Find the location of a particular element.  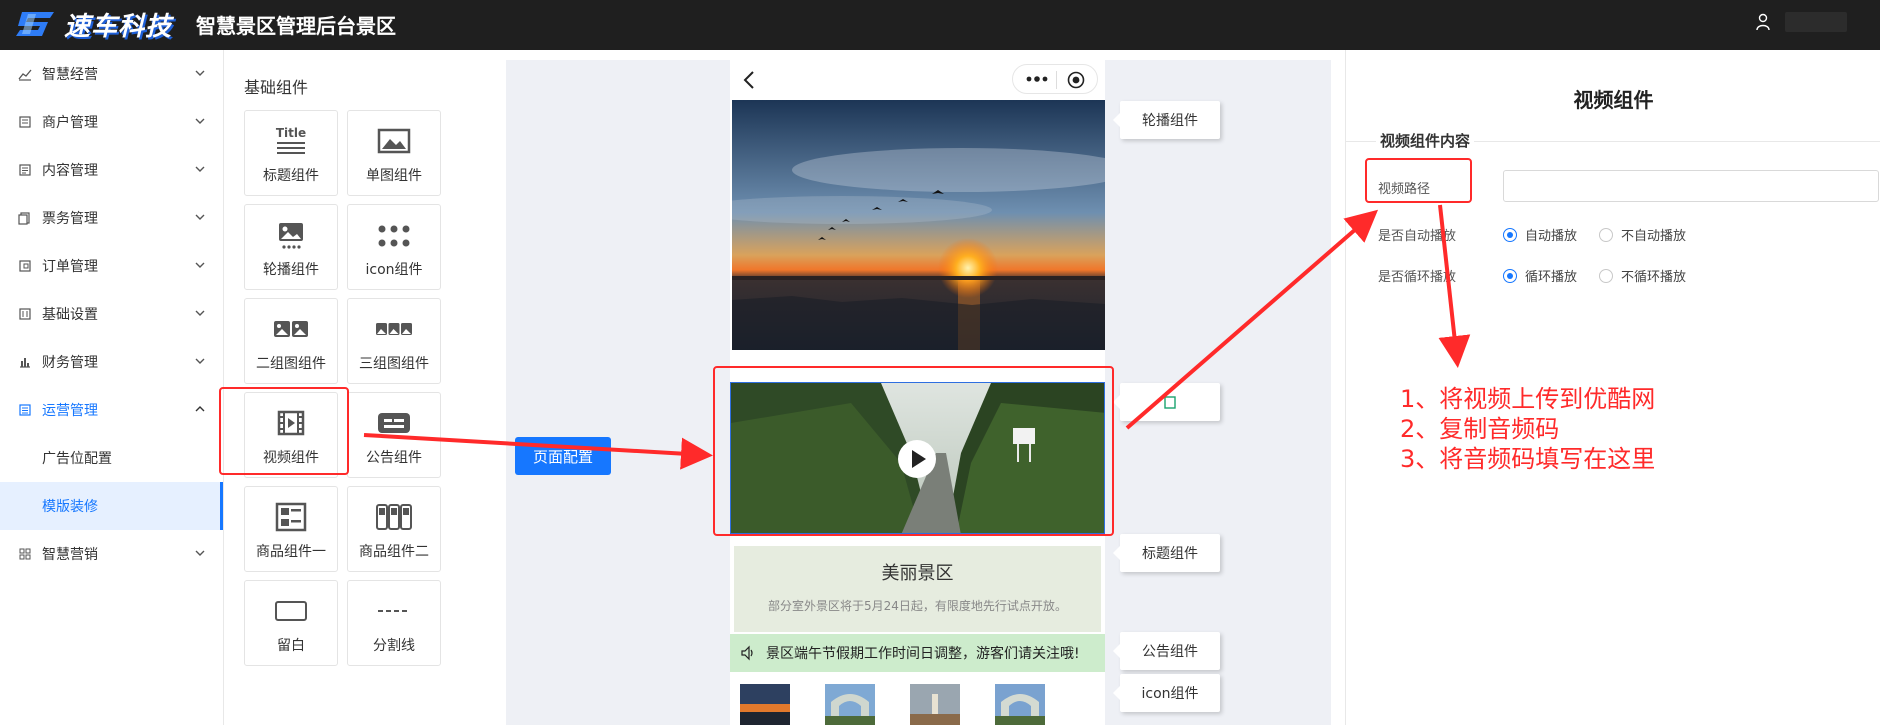

close-target-icon is located at coordinates (1076, 80).